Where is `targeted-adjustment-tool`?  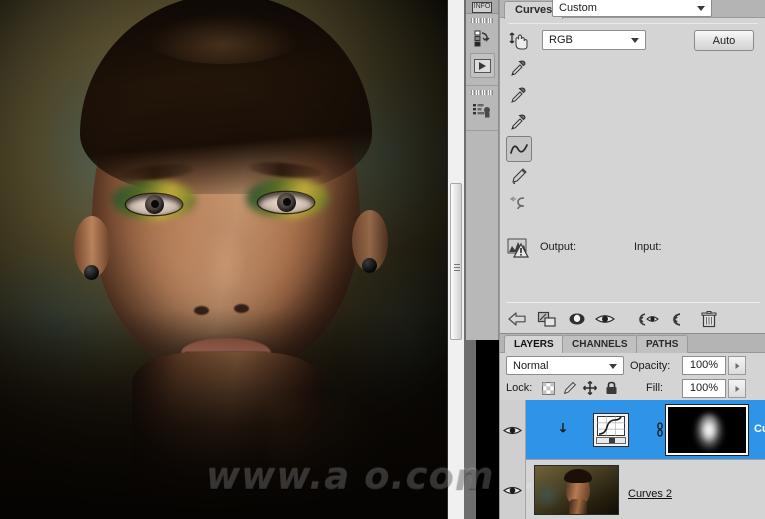
targeted-adjustment-tool is located at coordinates (519, 41).